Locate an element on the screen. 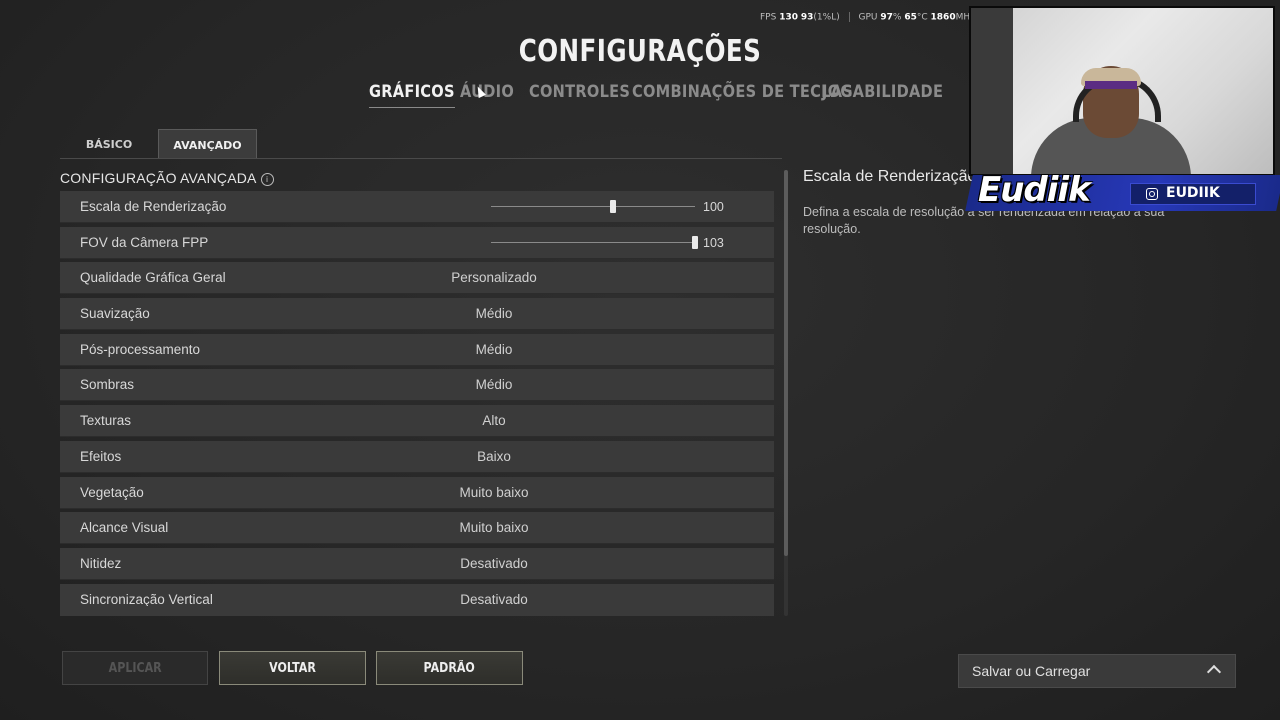 This screenshot has width=1280, height=720. save-load-dropdown: Salvar ou Carregar is located at coordinates (1097, 671).